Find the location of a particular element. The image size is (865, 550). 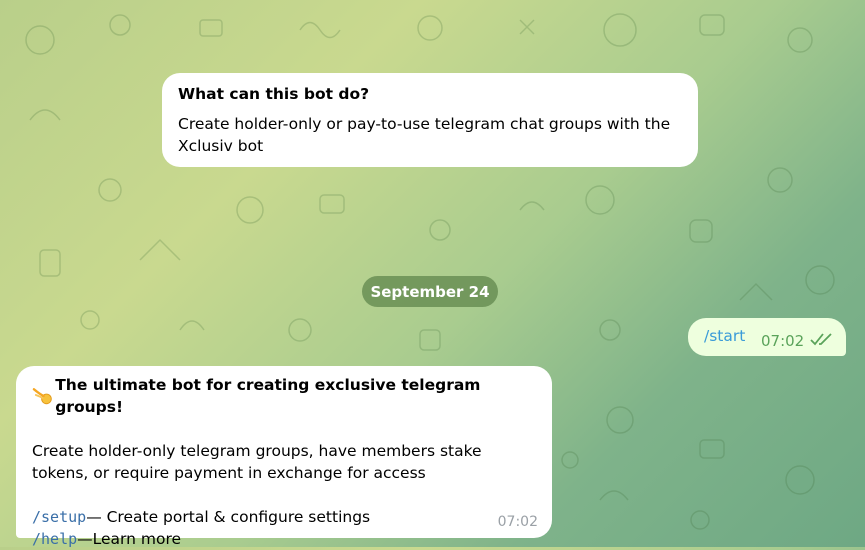

double-check-icon is located at coordinates (821, 339).